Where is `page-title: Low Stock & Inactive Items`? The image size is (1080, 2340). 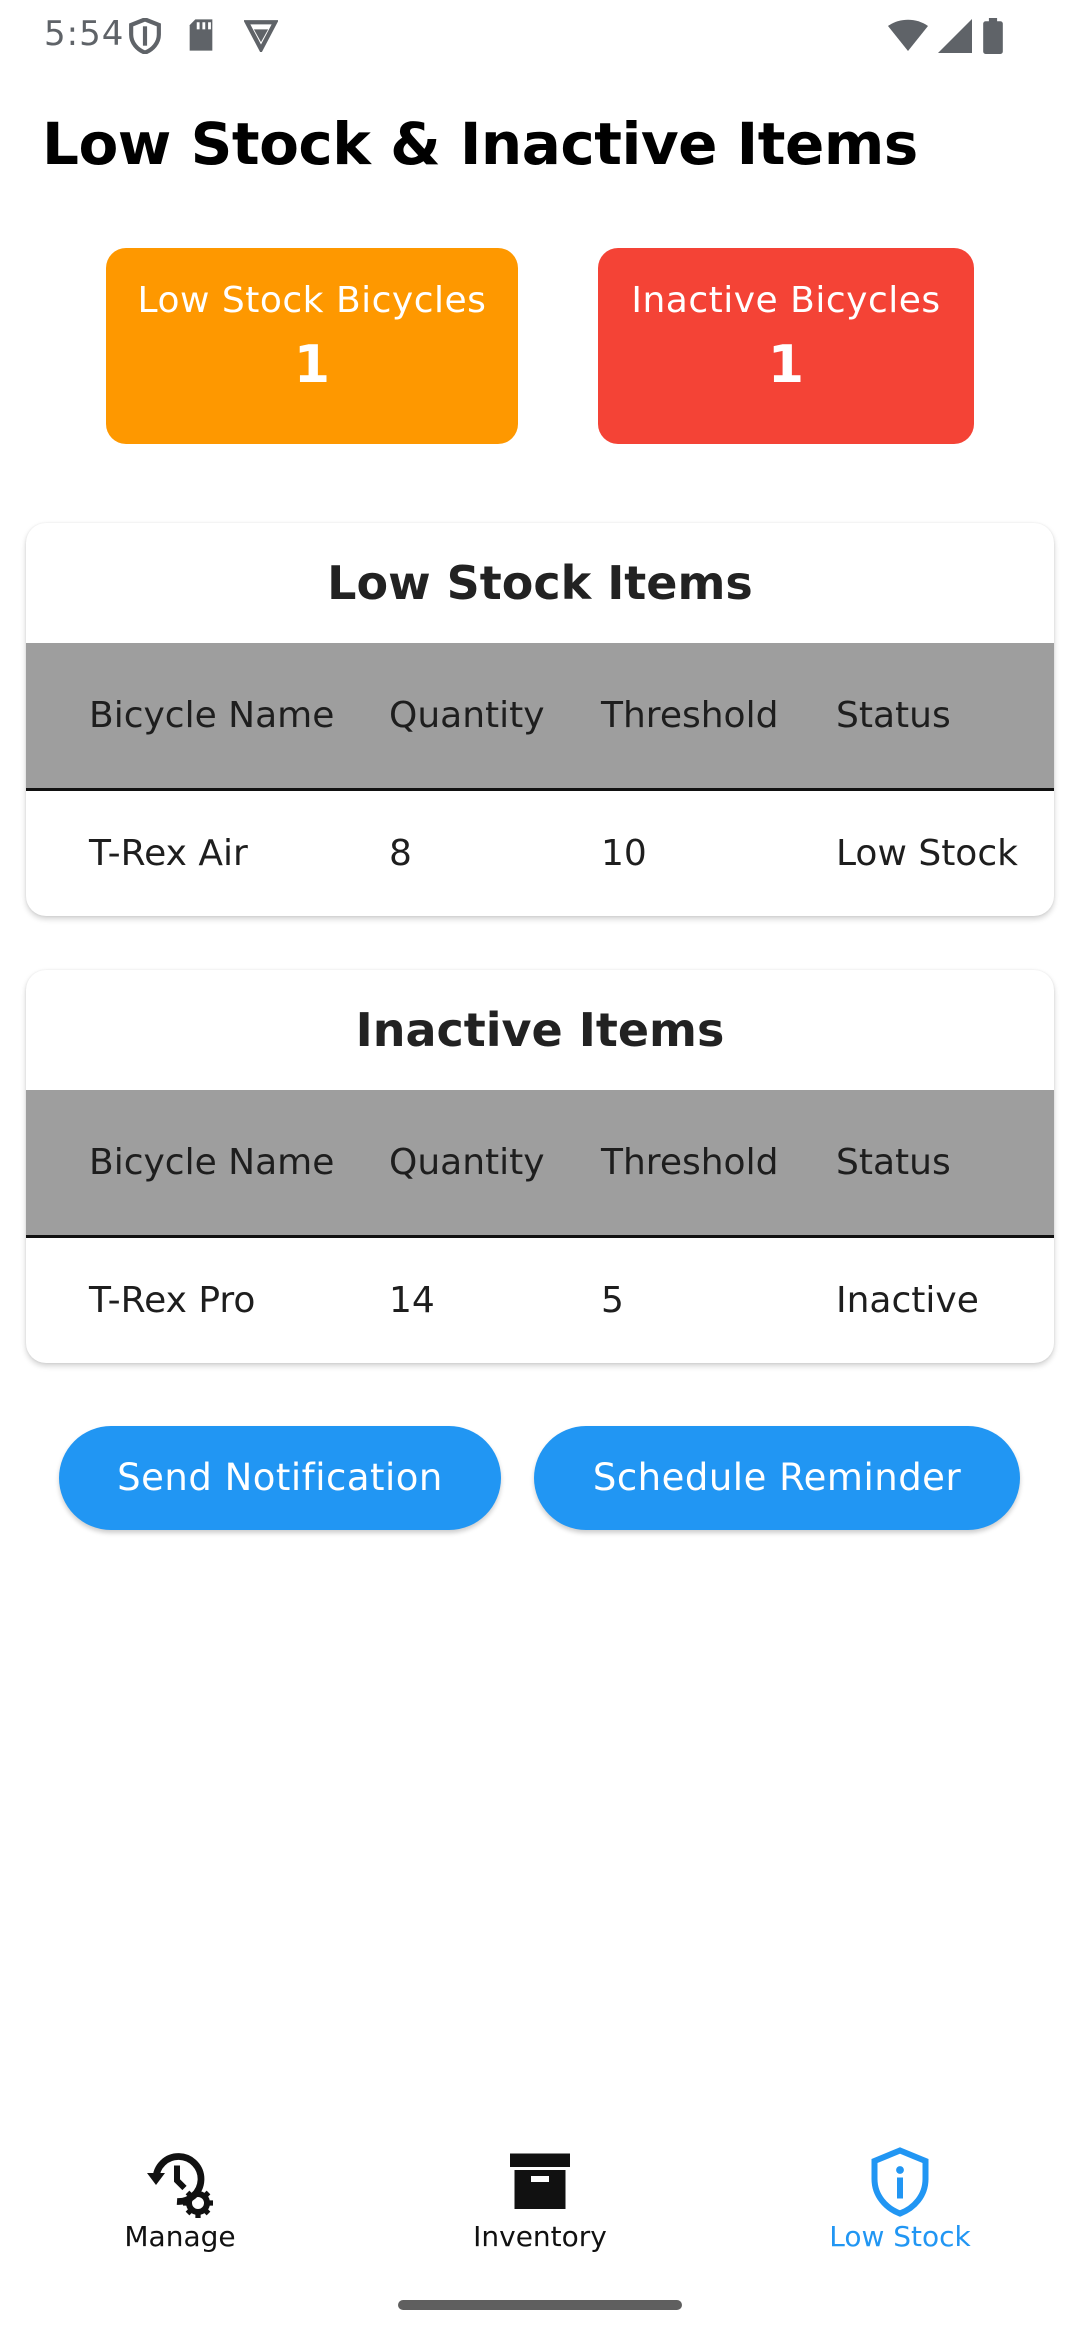
page-title: Low Stock & Inactive Items is located at coordinates (480, 144).